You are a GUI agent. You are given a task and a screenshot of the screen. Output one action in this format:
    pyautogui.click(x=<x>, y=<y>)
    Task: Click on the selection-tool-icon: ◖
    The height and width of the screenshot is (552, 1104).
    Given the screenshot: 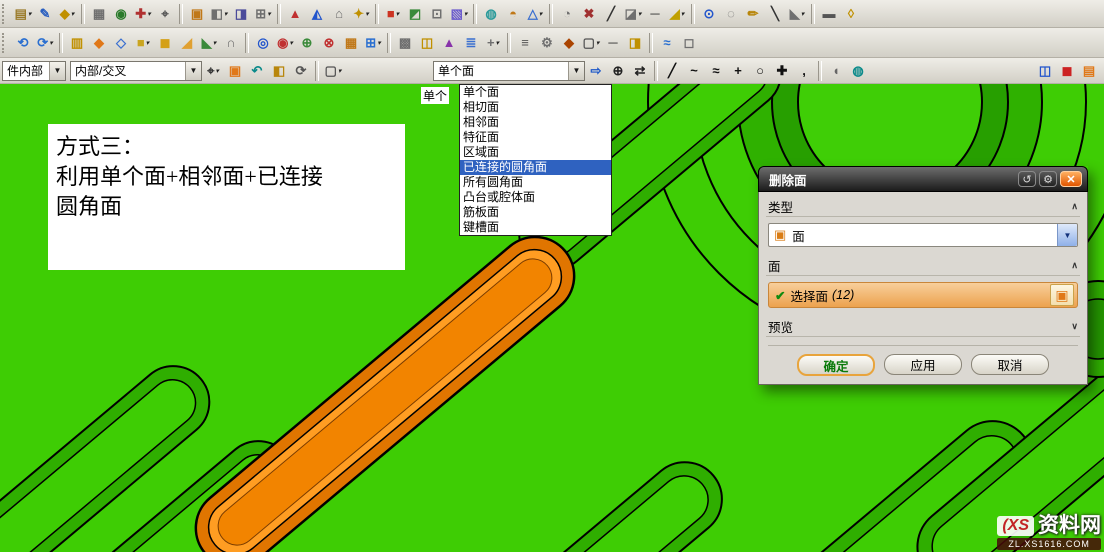 What is the action you would take?
    pyautogui.click(x=836, y=71)
    